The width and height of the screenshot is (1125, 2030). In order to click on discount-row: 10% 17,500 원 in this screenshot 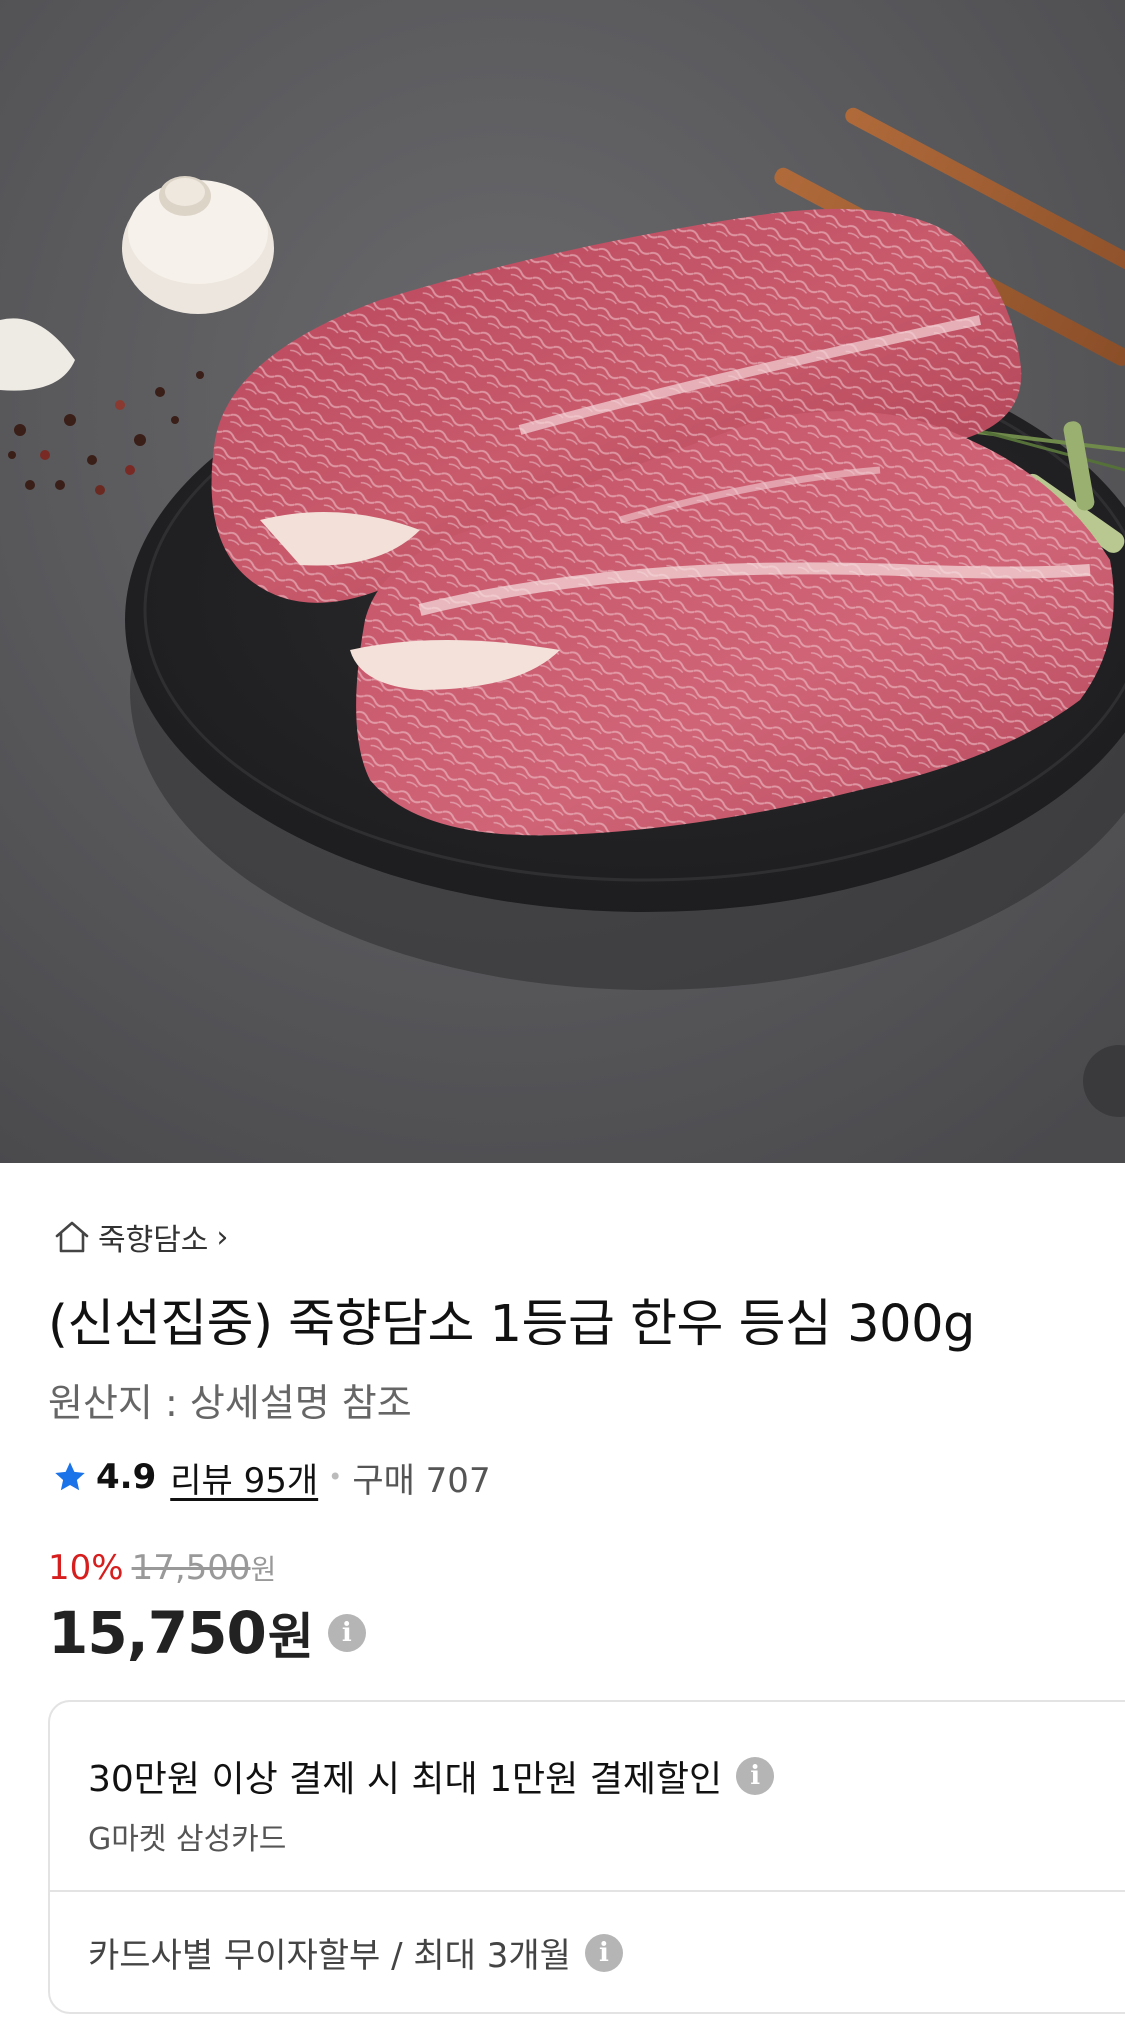, I will do `click(162, 1571)`.